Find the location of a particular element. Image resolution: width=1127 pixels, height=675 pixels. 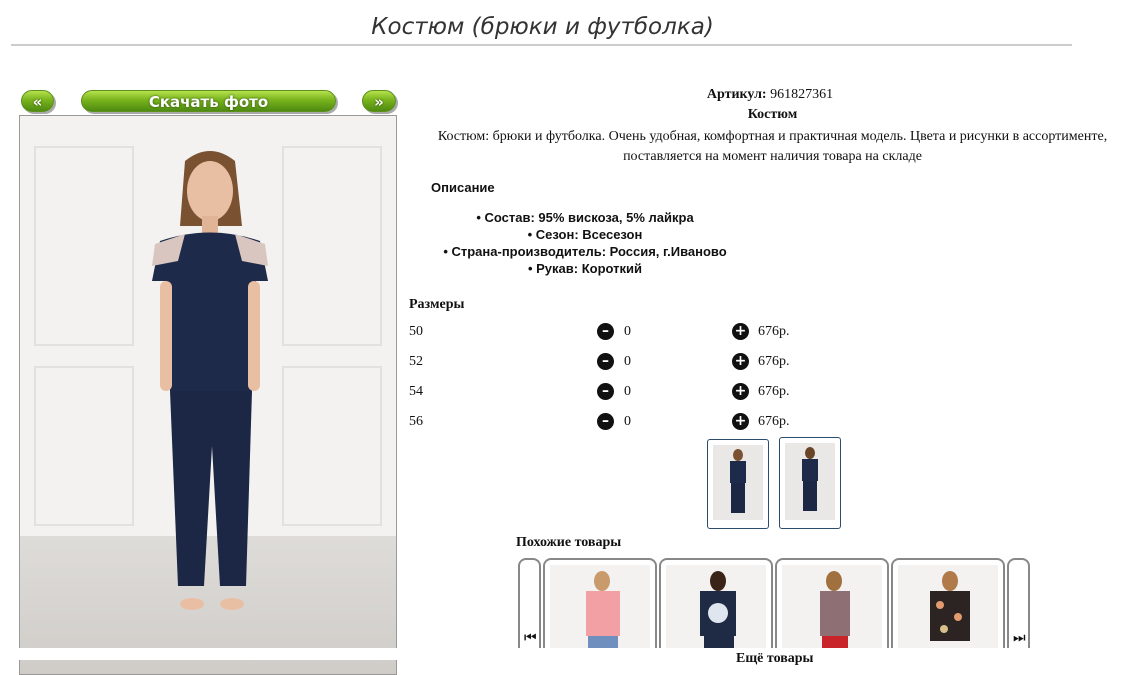

size-label: 50 is located at coordinates (416, 331).